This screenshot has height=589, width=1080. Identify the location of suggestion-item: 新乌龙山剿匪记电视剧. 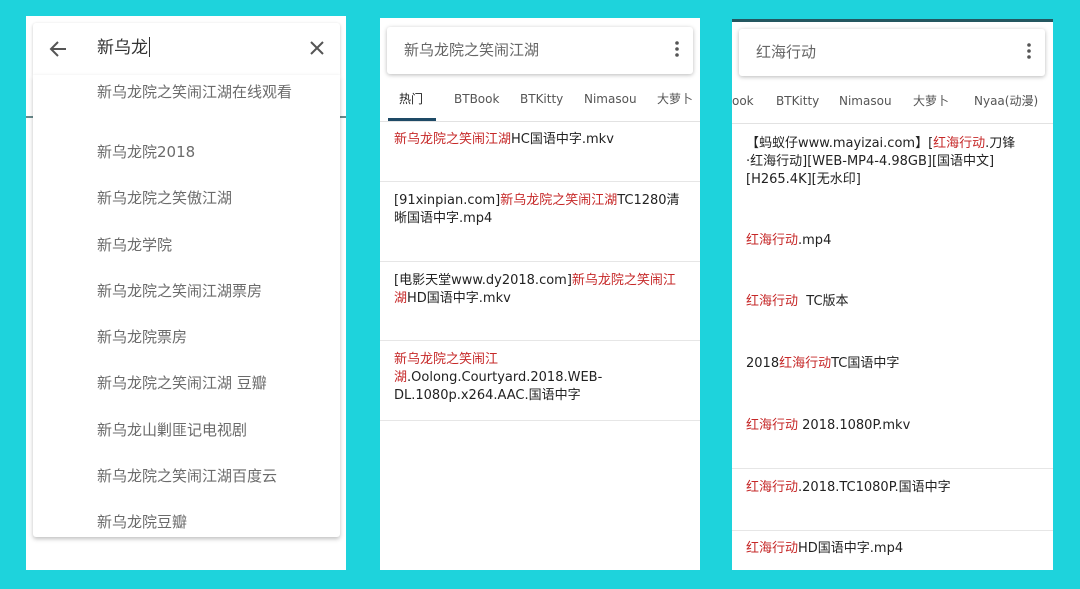
(202, 430).